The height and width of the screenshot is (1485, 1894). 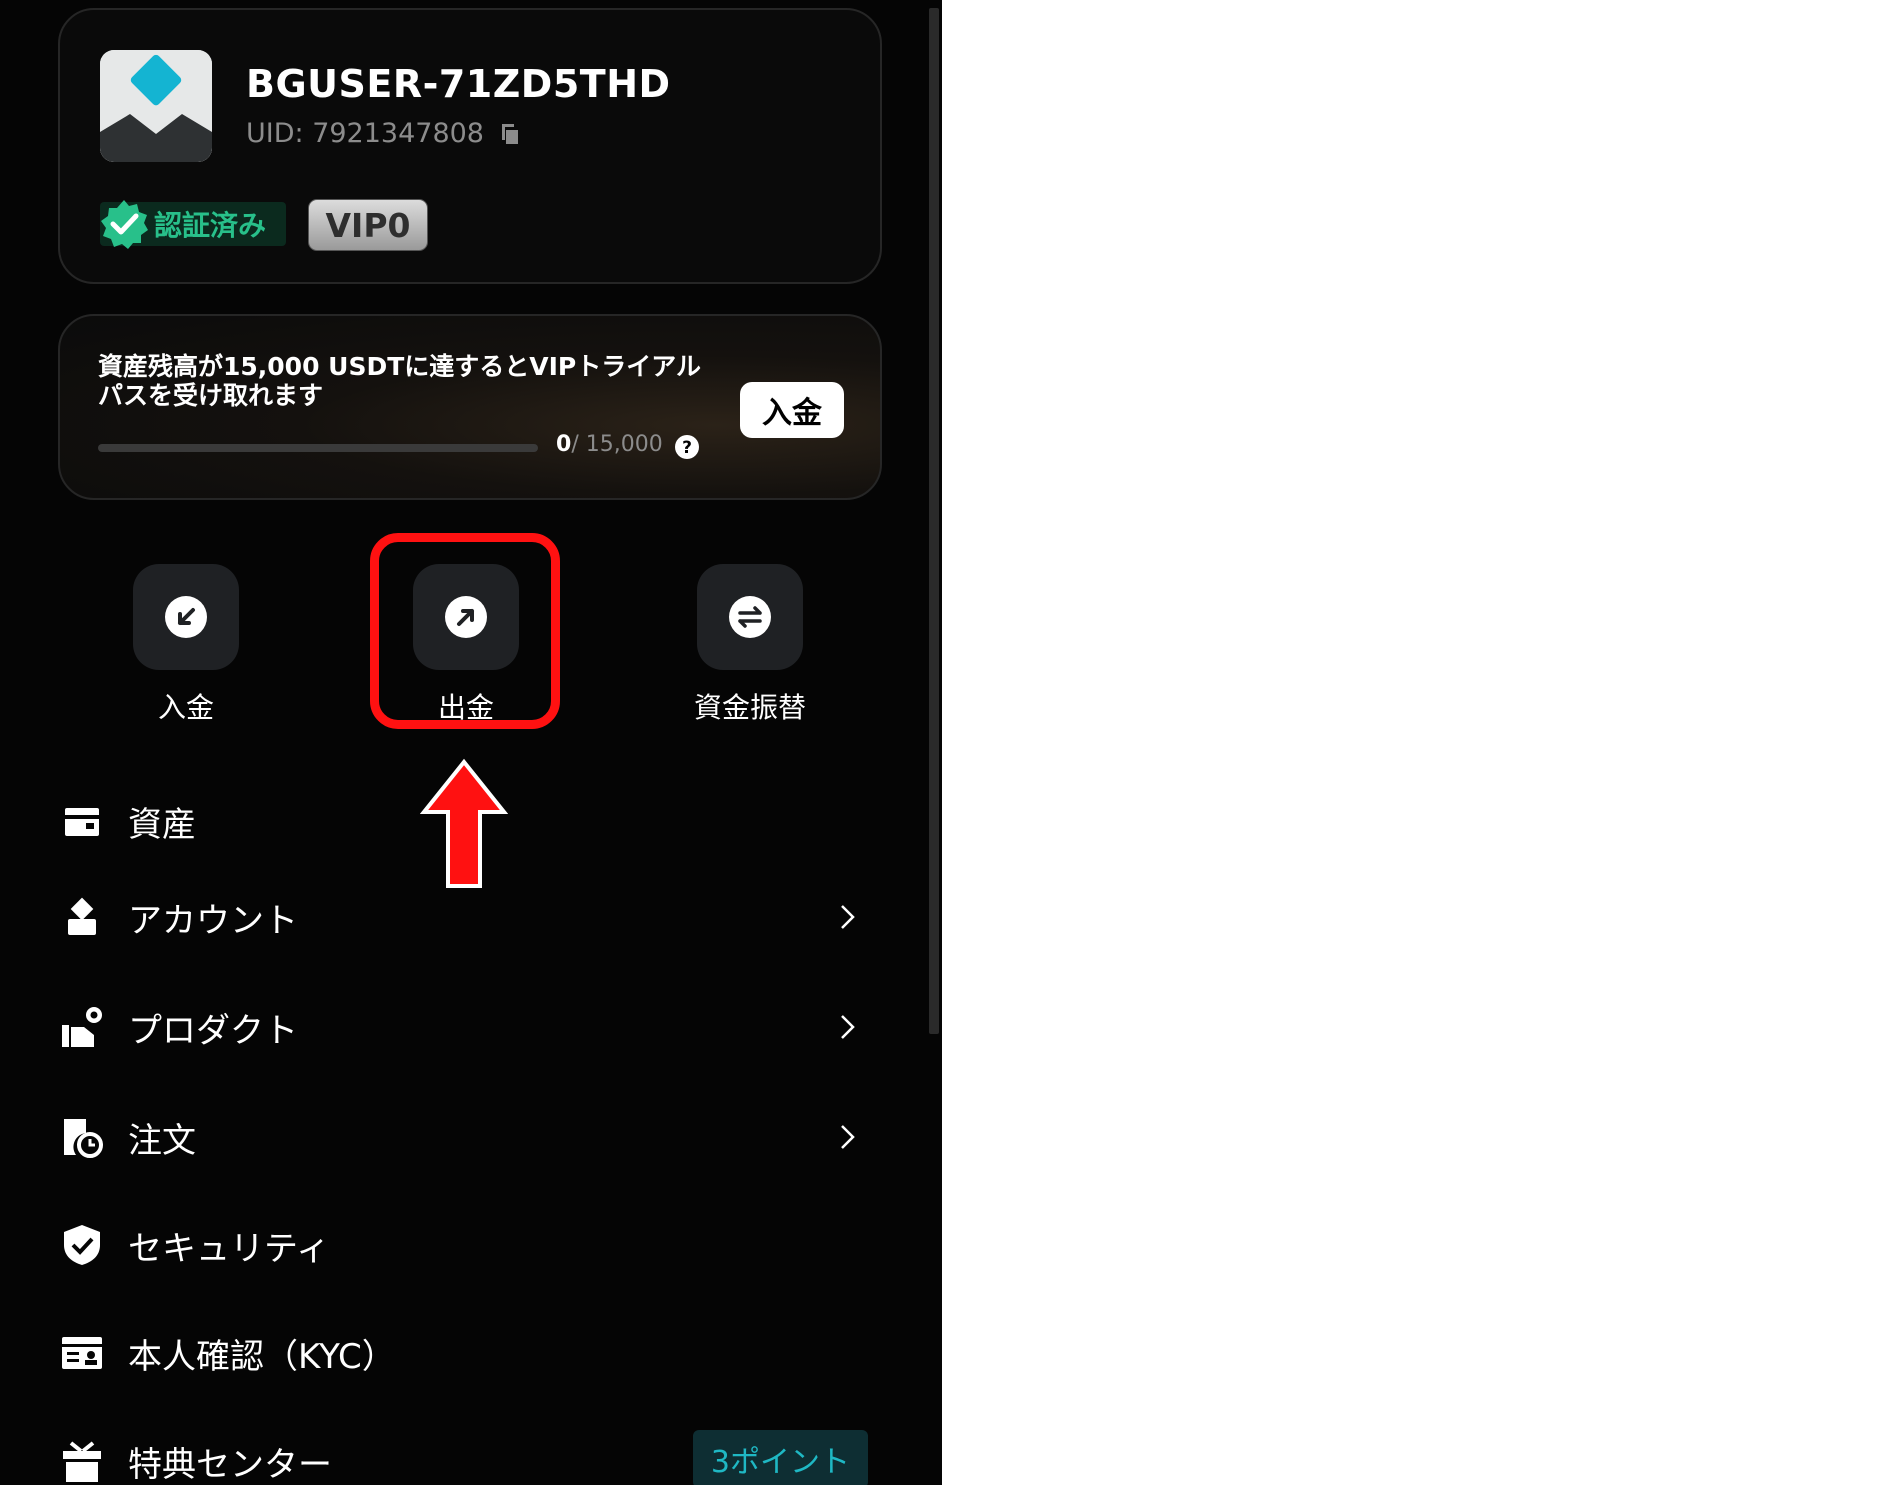 What do you see at coordinates (934, 521) in the screenshot?
I see `scrollbar` at bounding box center [934, 521].